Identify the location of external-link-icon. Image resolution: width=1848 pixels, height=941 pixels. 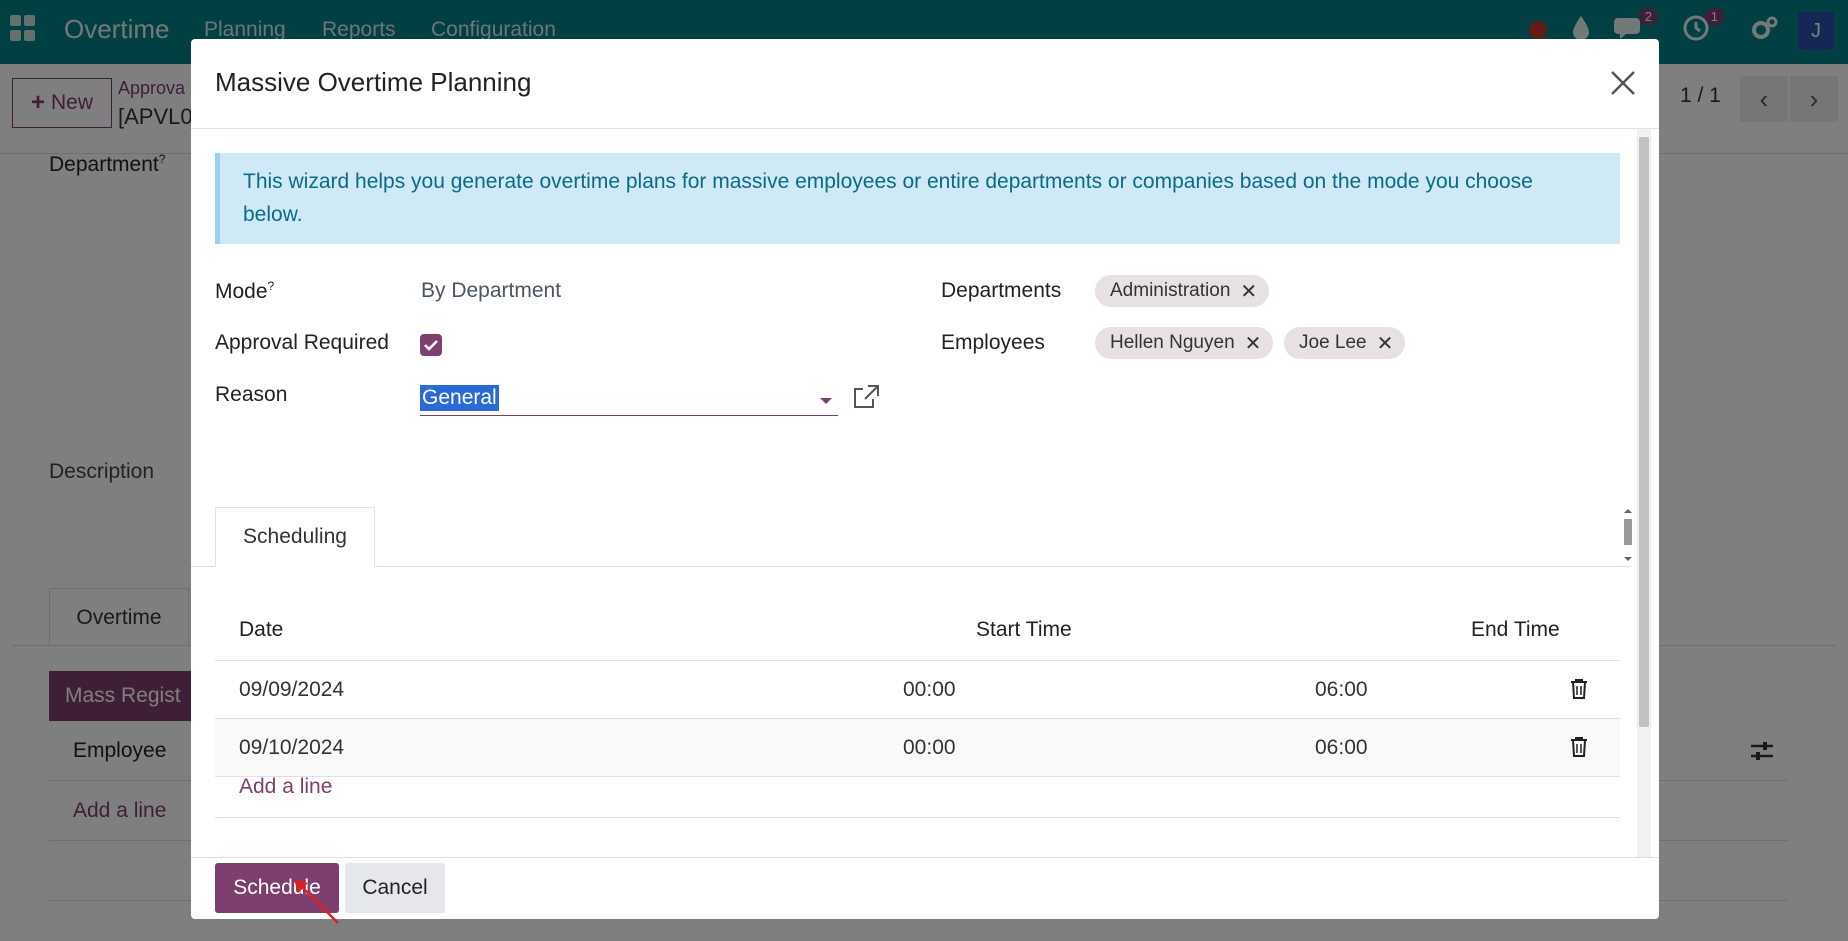
(867, 397).